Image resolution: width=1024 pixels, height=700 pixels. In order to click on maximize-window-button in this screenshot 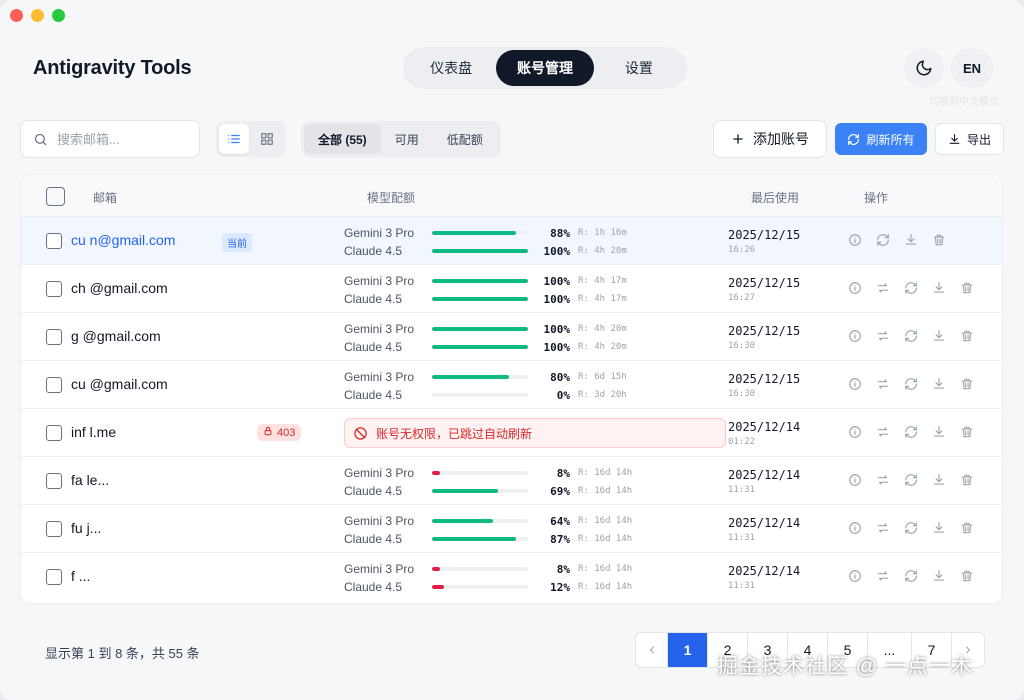, I will do `click(58, 15)`.